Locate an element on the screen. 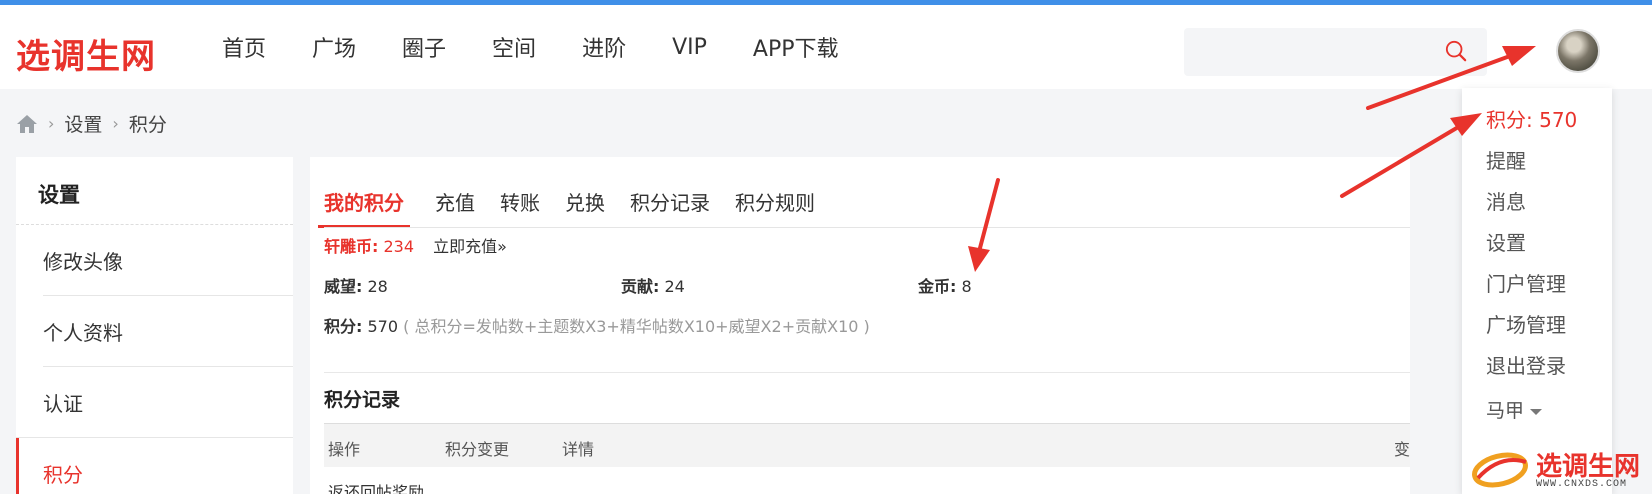  col-change: 积分变更 is located at coordinates (477, 449).